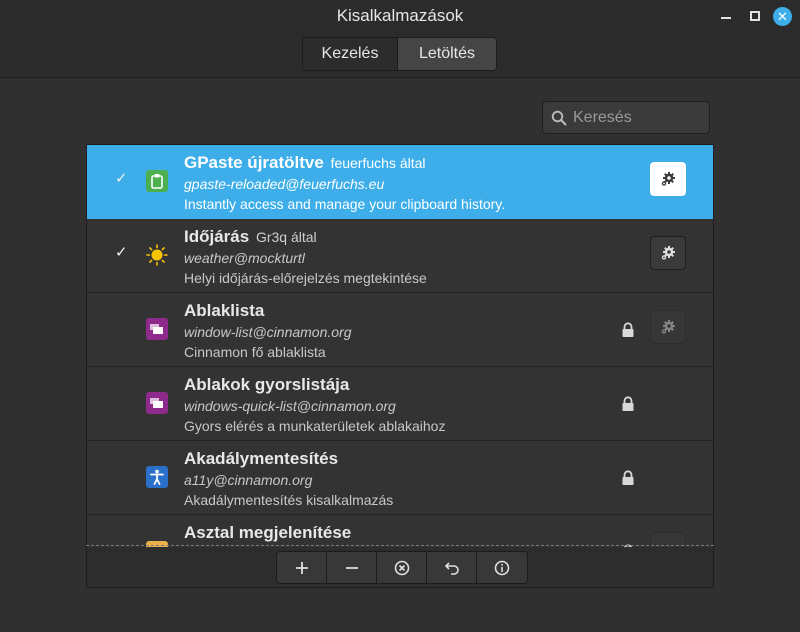 The image size is (800, 632). I want to click on plus-icon, so click(301, 567).